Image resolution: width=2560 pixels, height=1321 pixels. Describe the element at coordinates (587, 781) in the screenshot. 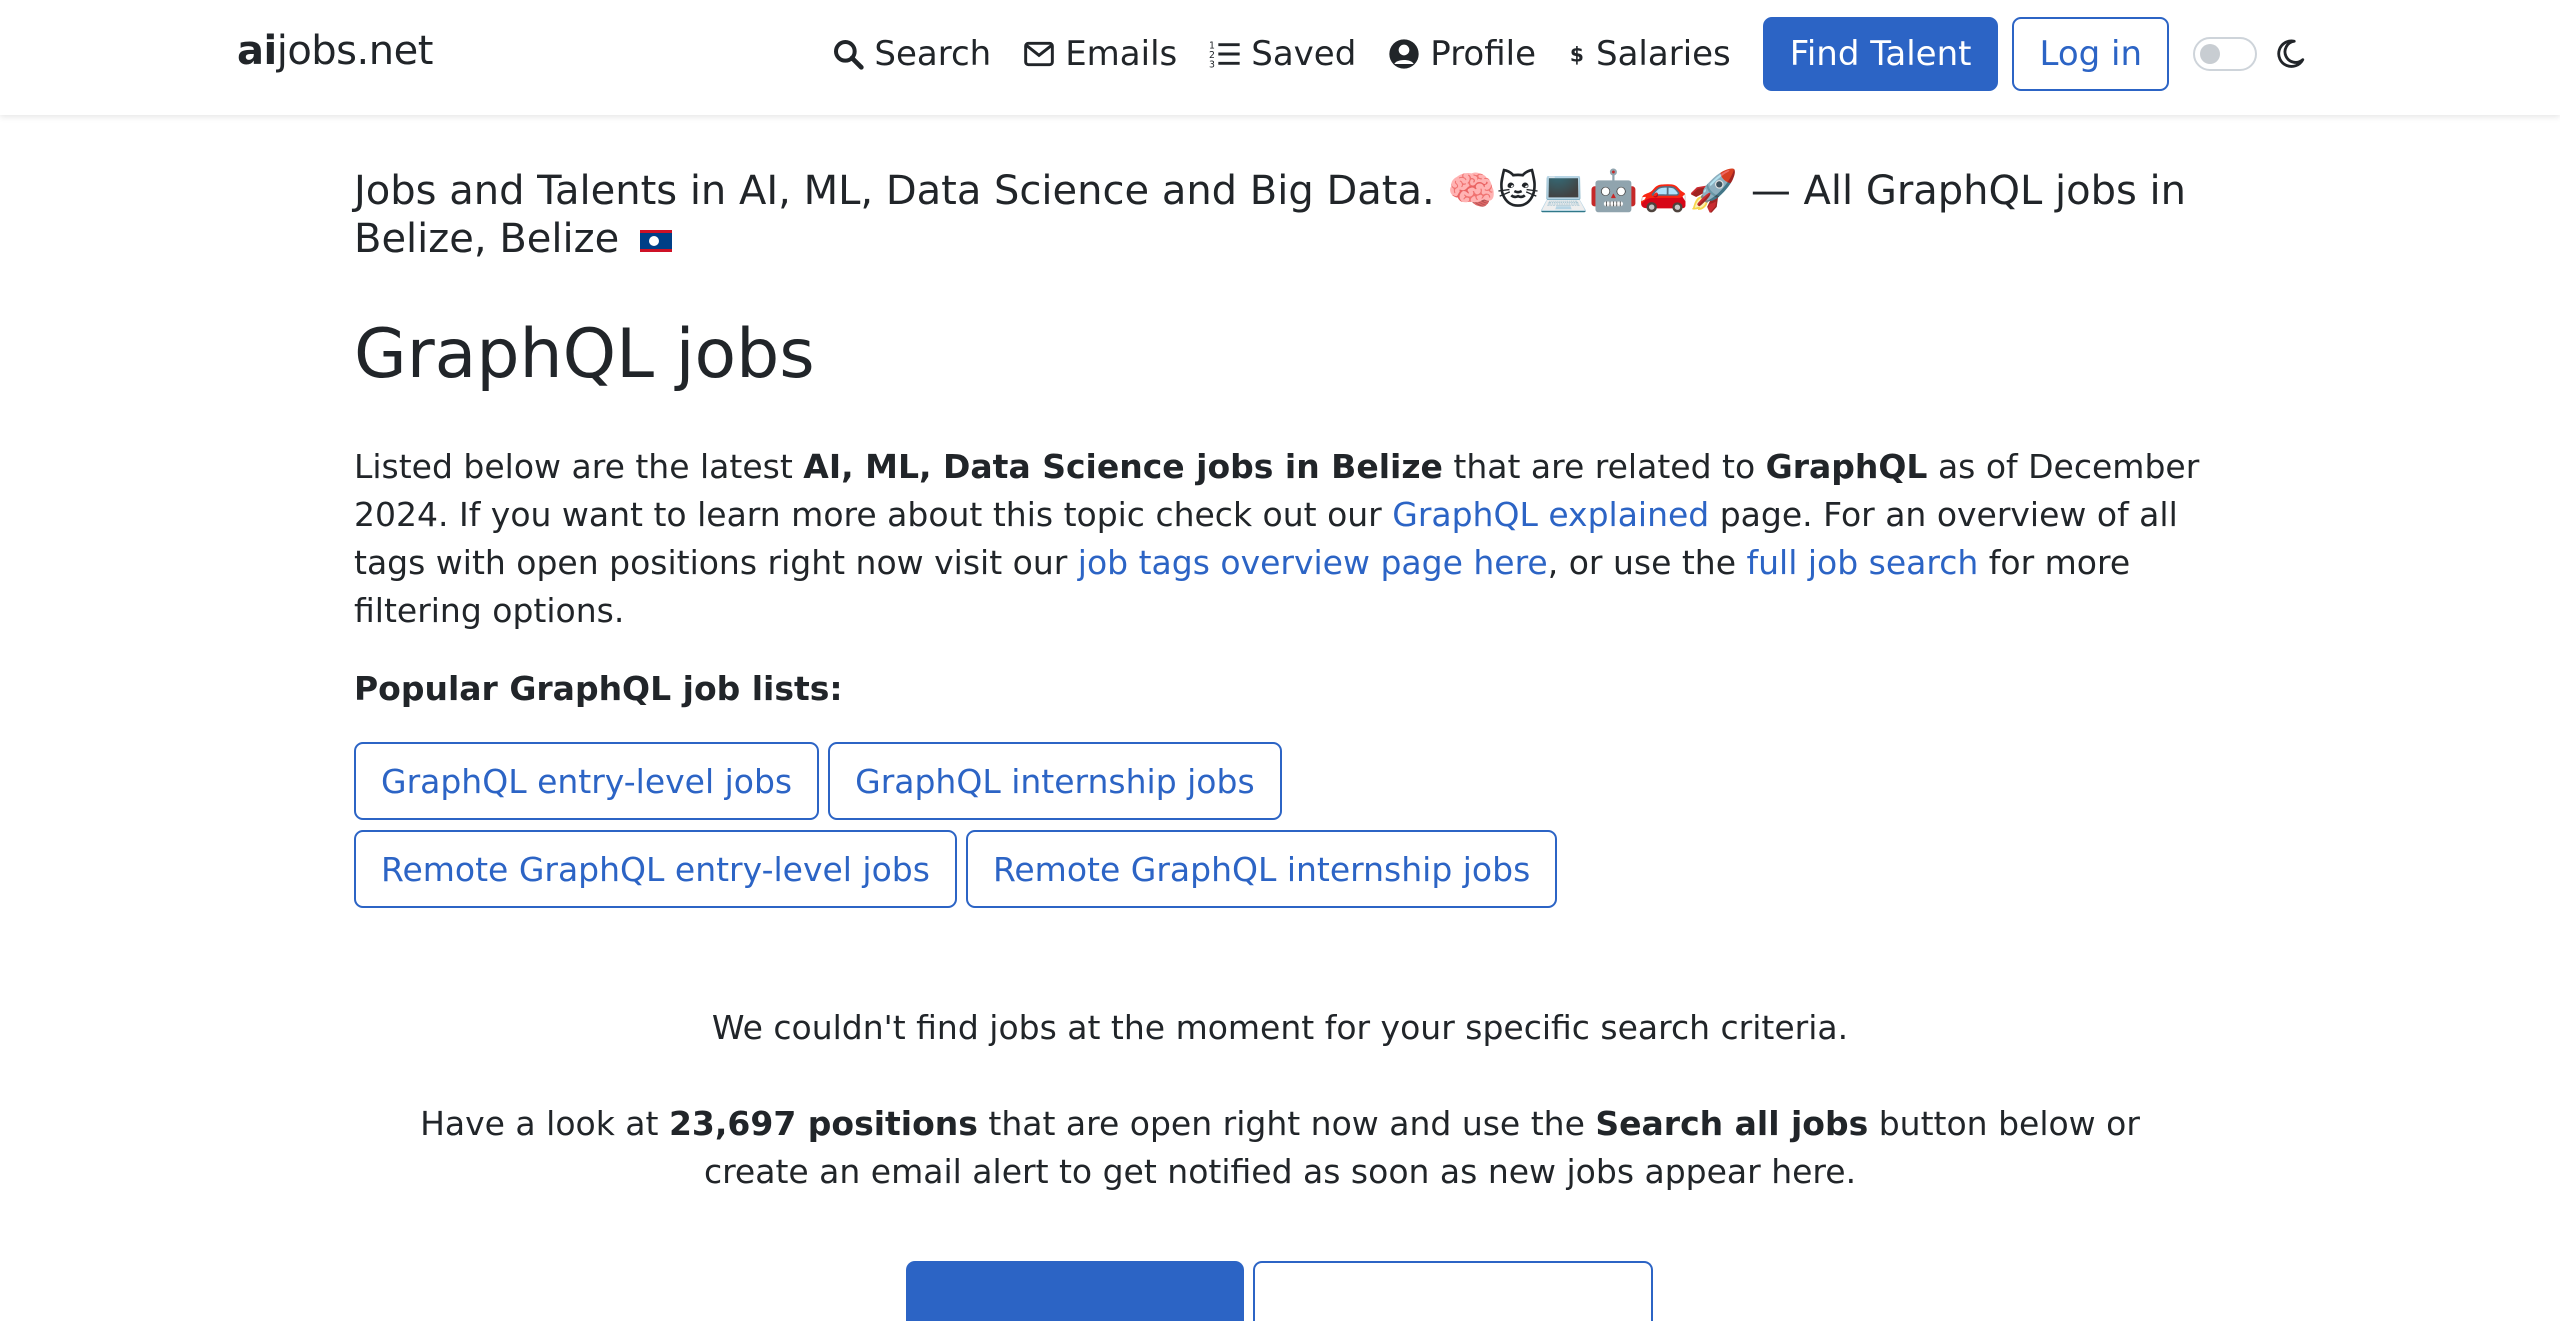

I see `tag-graphql-entry-level: GraphQL entry-level jobs` at that location.